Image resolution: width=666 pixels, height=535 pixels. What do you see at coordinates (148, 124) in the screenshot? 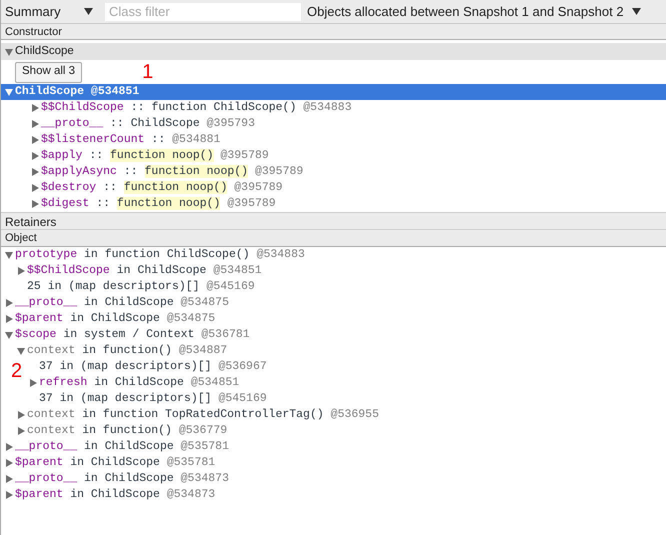
I see `property-text: __proto__ :: ChildScope @395793` at bounding box center [148, 124].